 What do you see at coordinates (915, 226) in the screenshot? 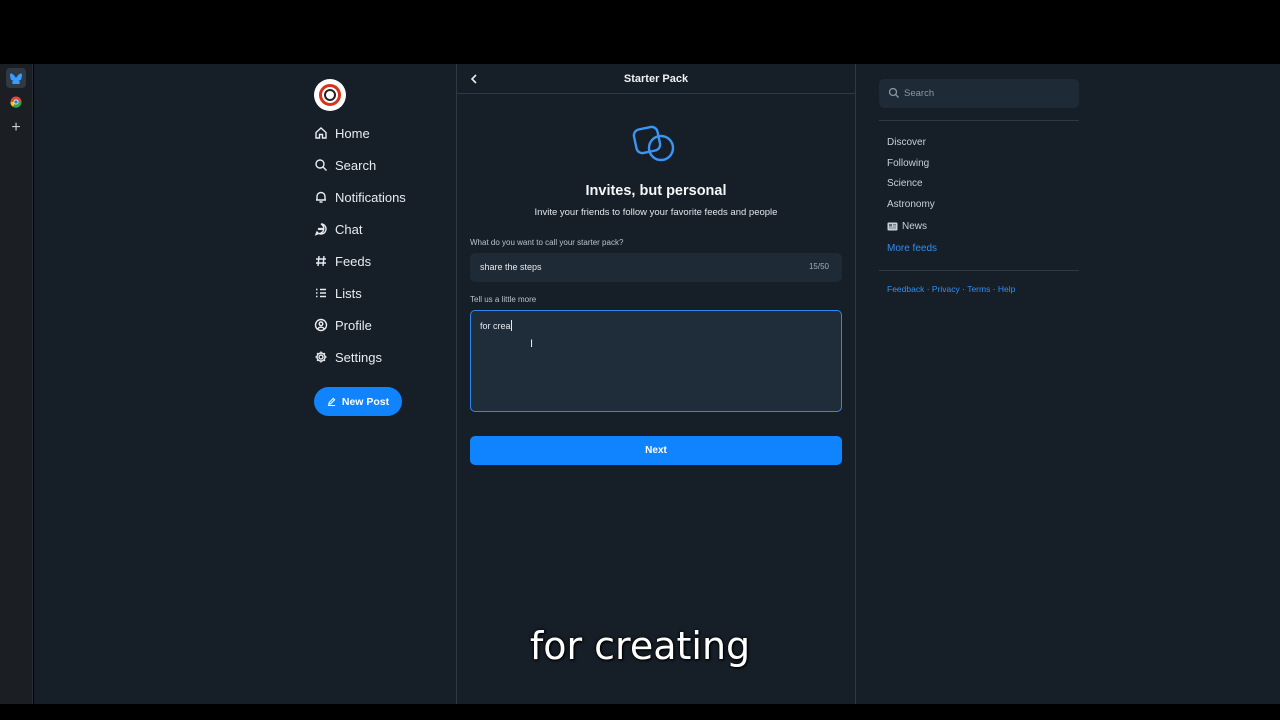
I see `feed-label: News` at bounding box center [915, 226].